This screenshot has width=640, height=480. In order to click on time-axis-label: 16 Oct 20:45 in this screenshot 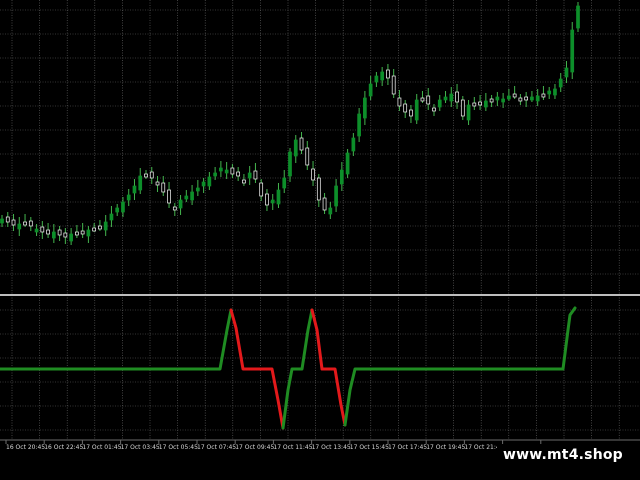, I will do `click(25, 447)`.